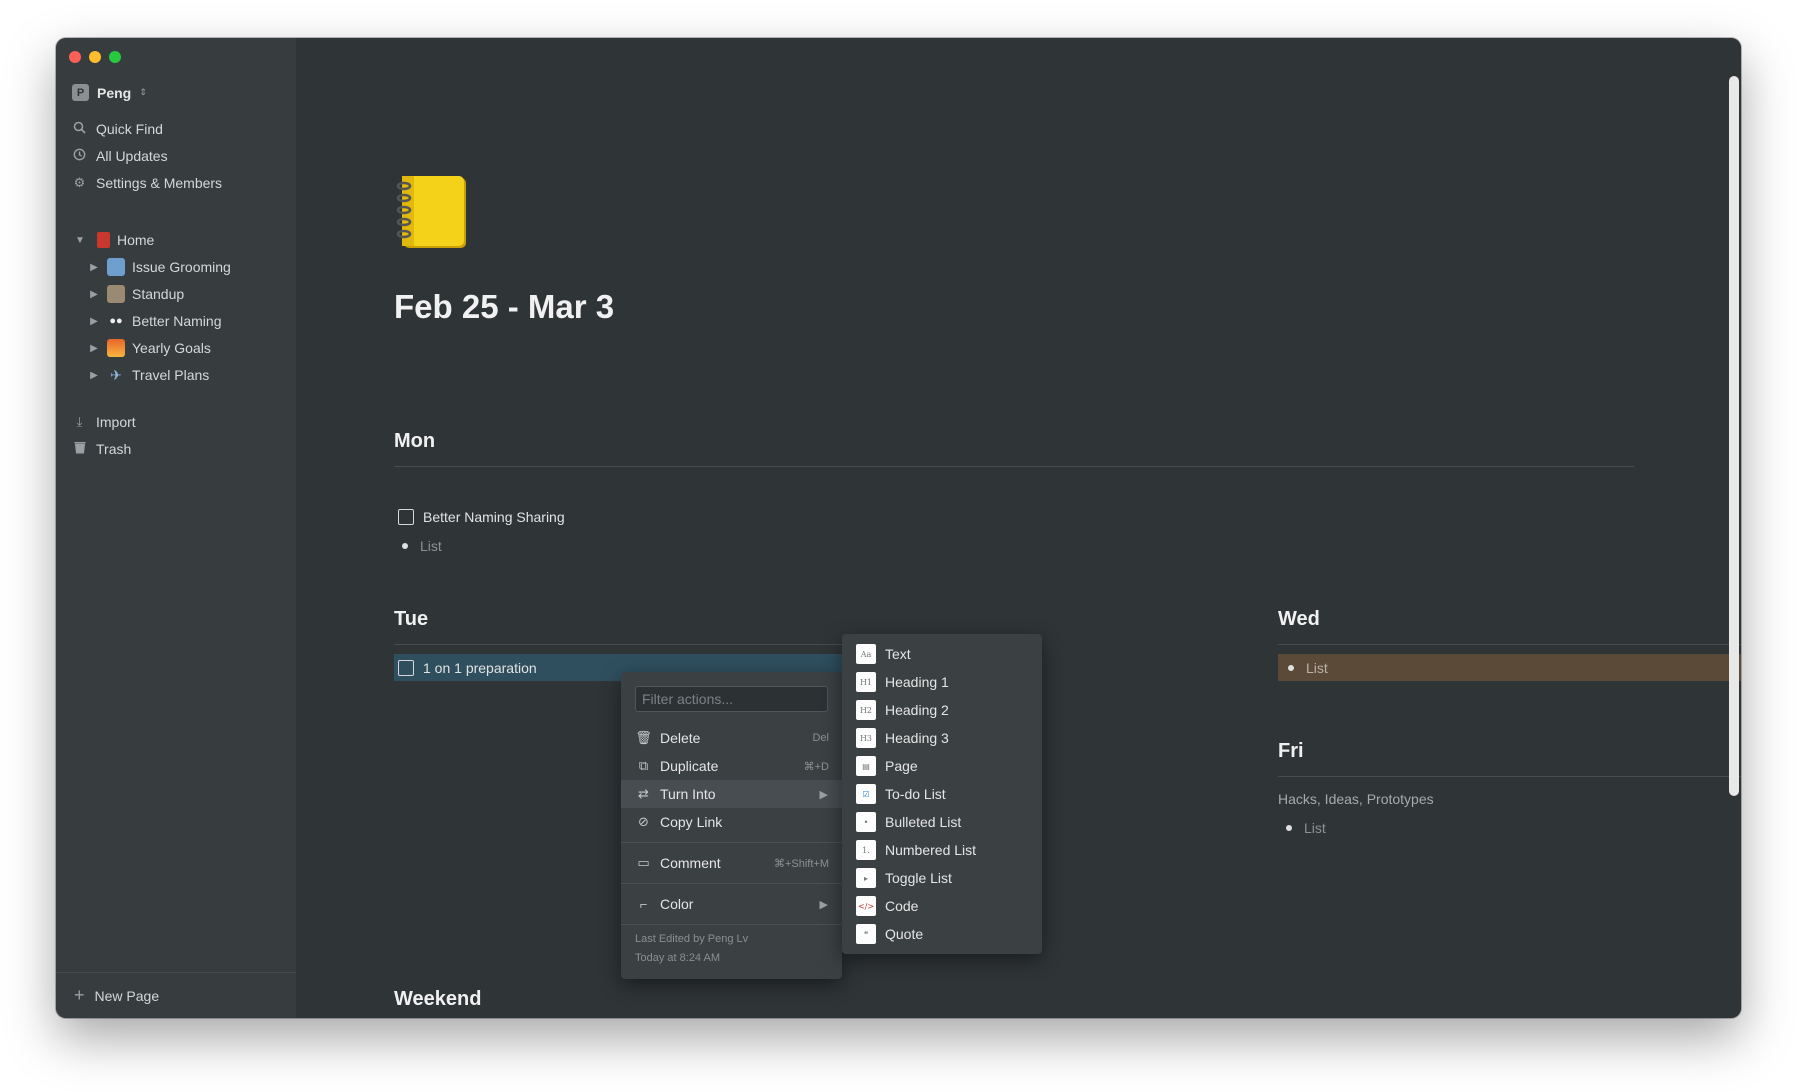 The image size is (1797, 1092). I want to click on submenu-item-toggle-list: ▸ Toggle List, so click(904, 878).